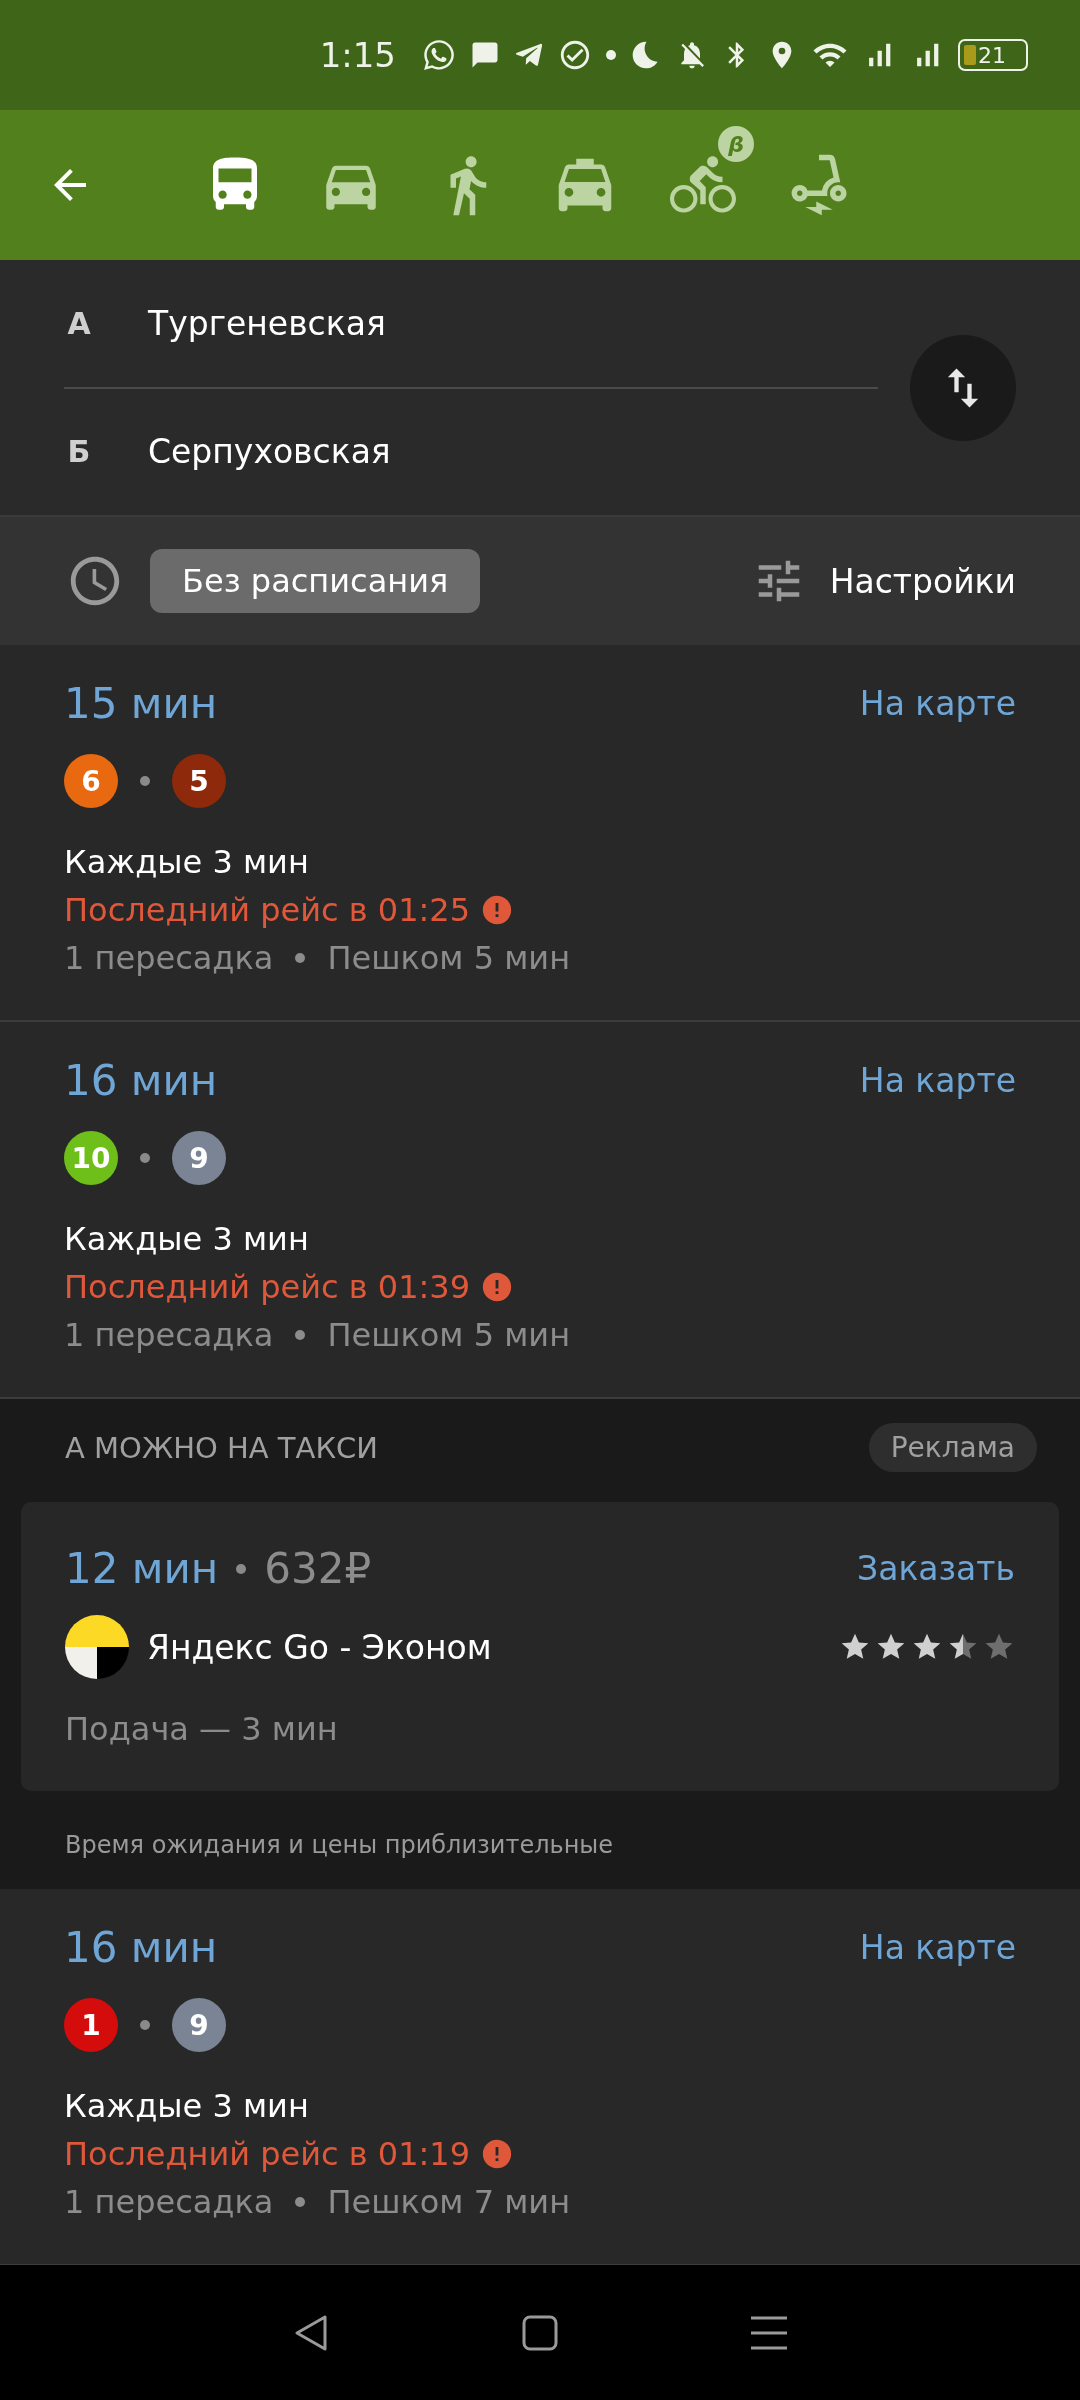 This screenshot has height=2400, width=1080. Describe the element at coordinates (540, 1646) in the screenshot. I see `taxi-card: 12 мин 632₽ Заказать Яндекс Go - Эконом Подача — 3 мин` at that location.